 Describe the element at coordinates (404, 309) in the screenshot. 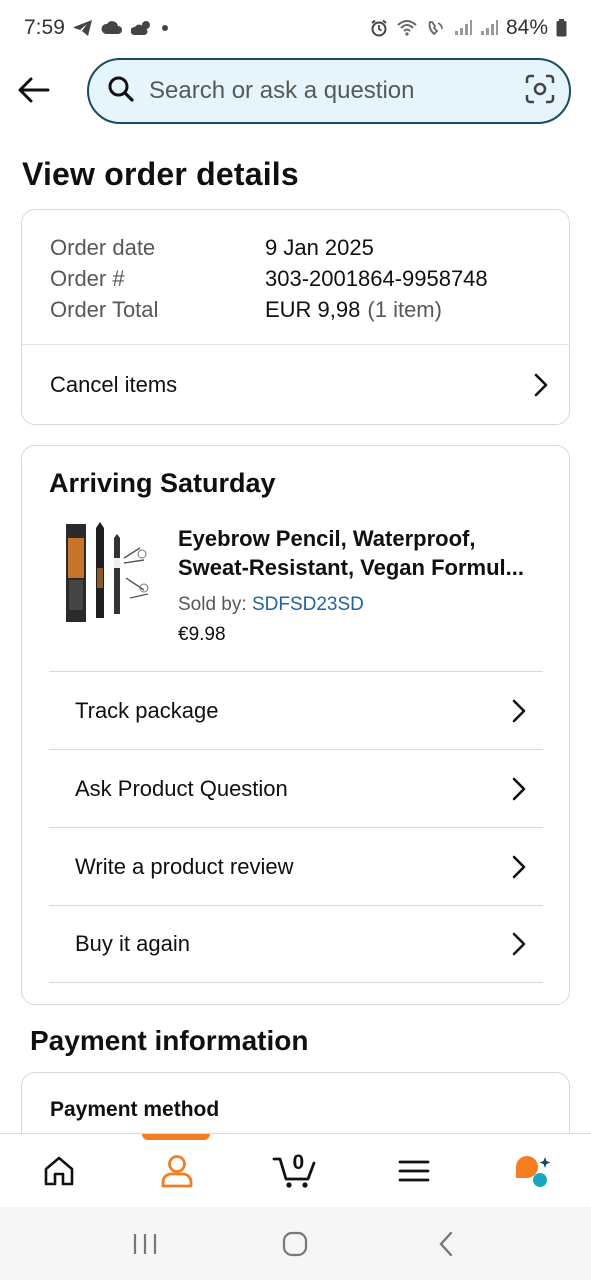

I see `order-item-count: (1 item)` at that location.